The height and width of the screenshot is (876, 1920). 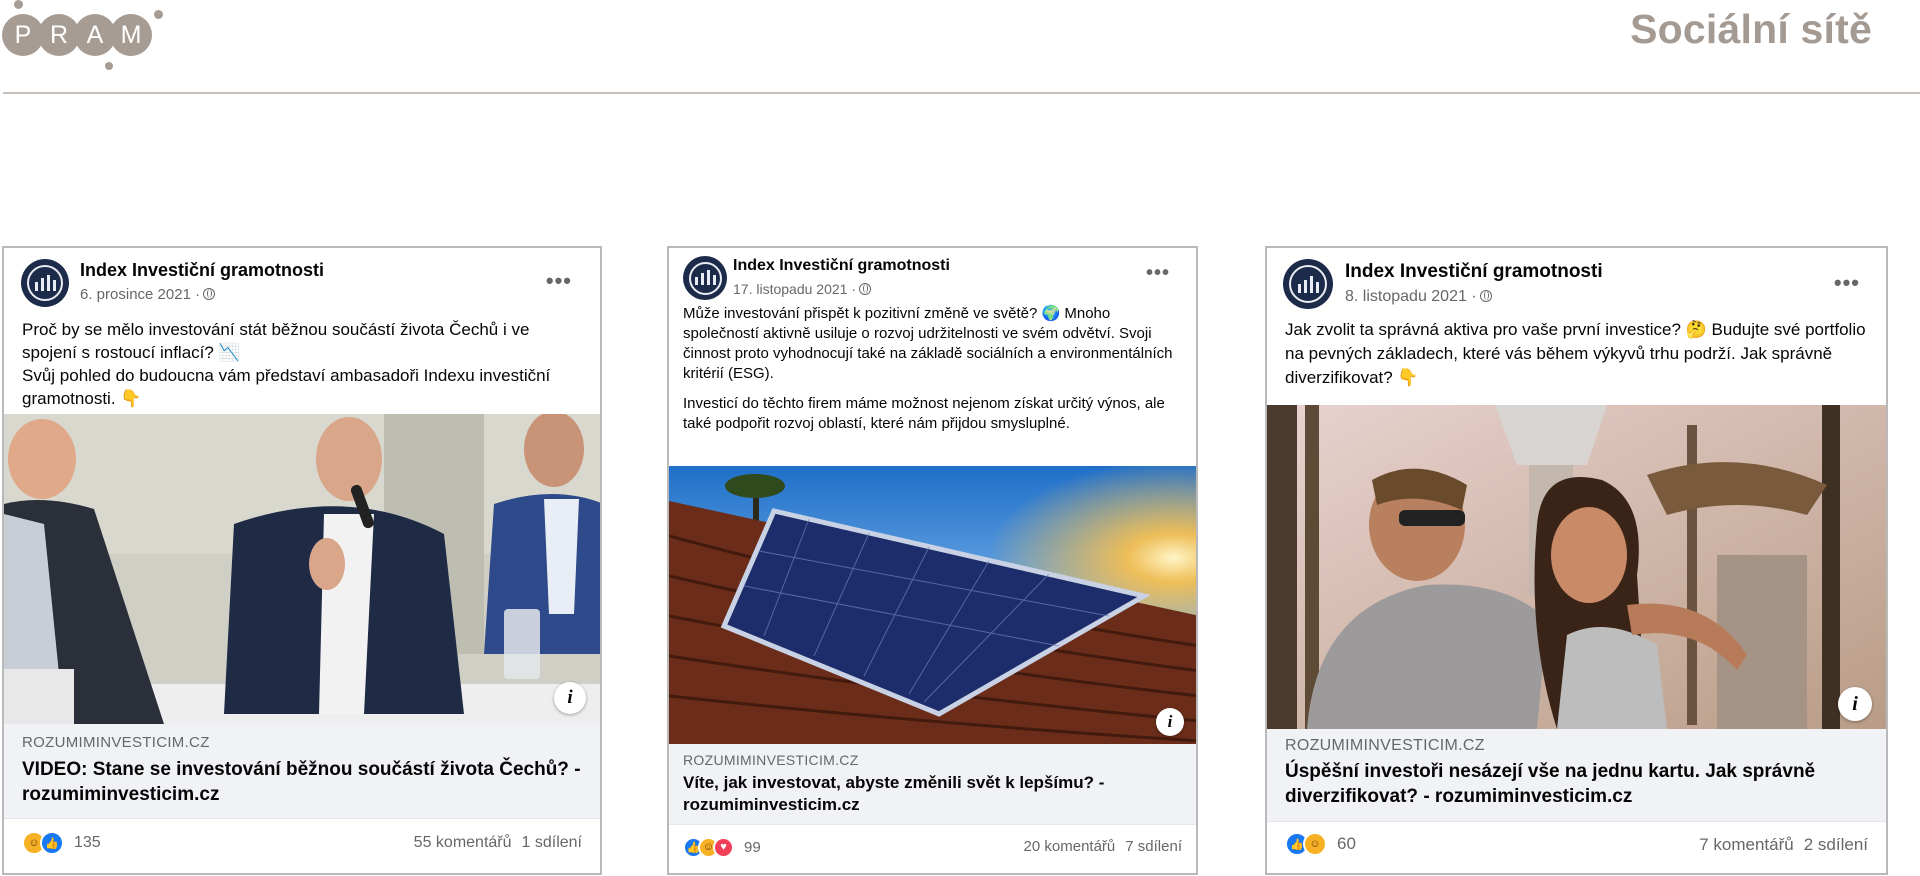 I want to click on people-photo, so click(x=302, y=569).